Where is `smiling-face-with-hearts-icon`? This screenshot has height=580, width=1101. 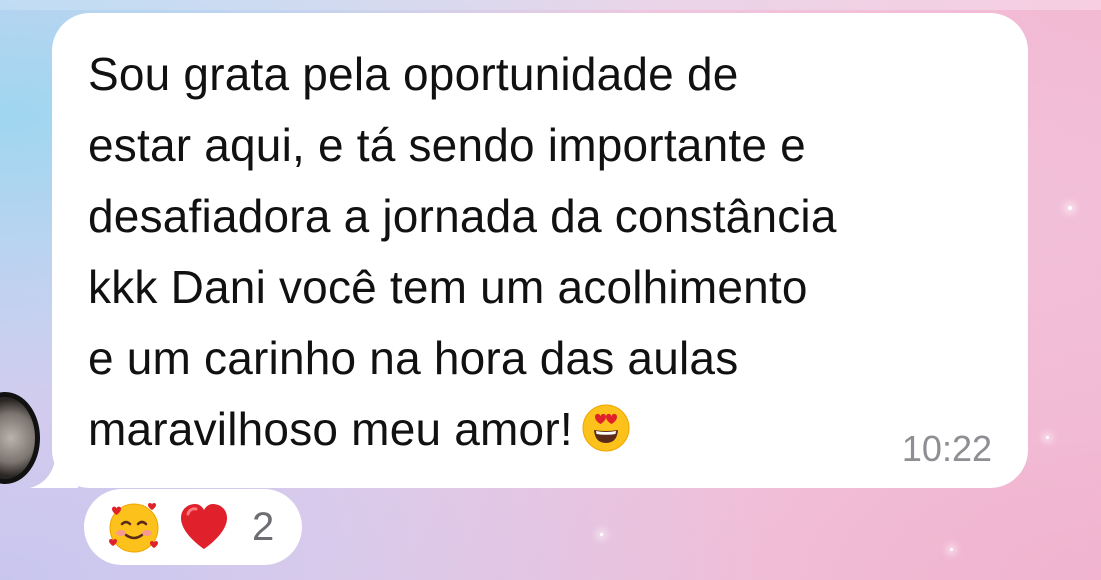 smiling-face-with-hearts-icon is located at coordinates (134, 527).